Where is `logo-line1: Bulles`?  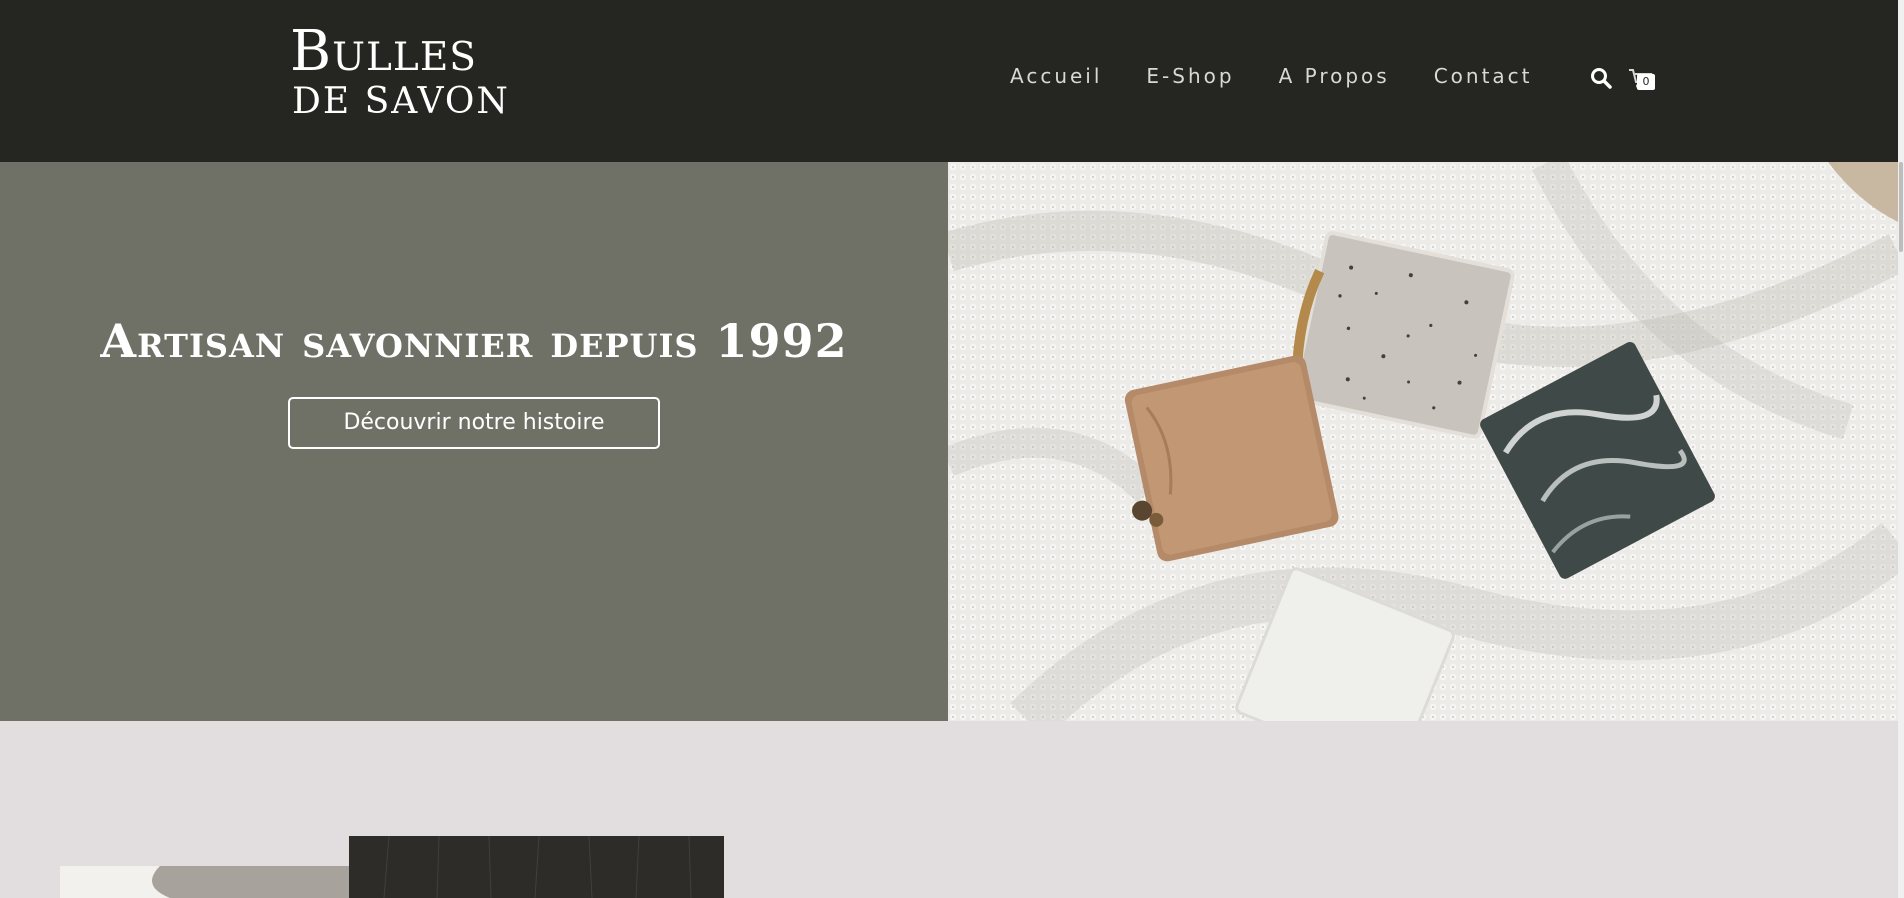
logo-line1: Bulles is located at coordinates (384, 51).